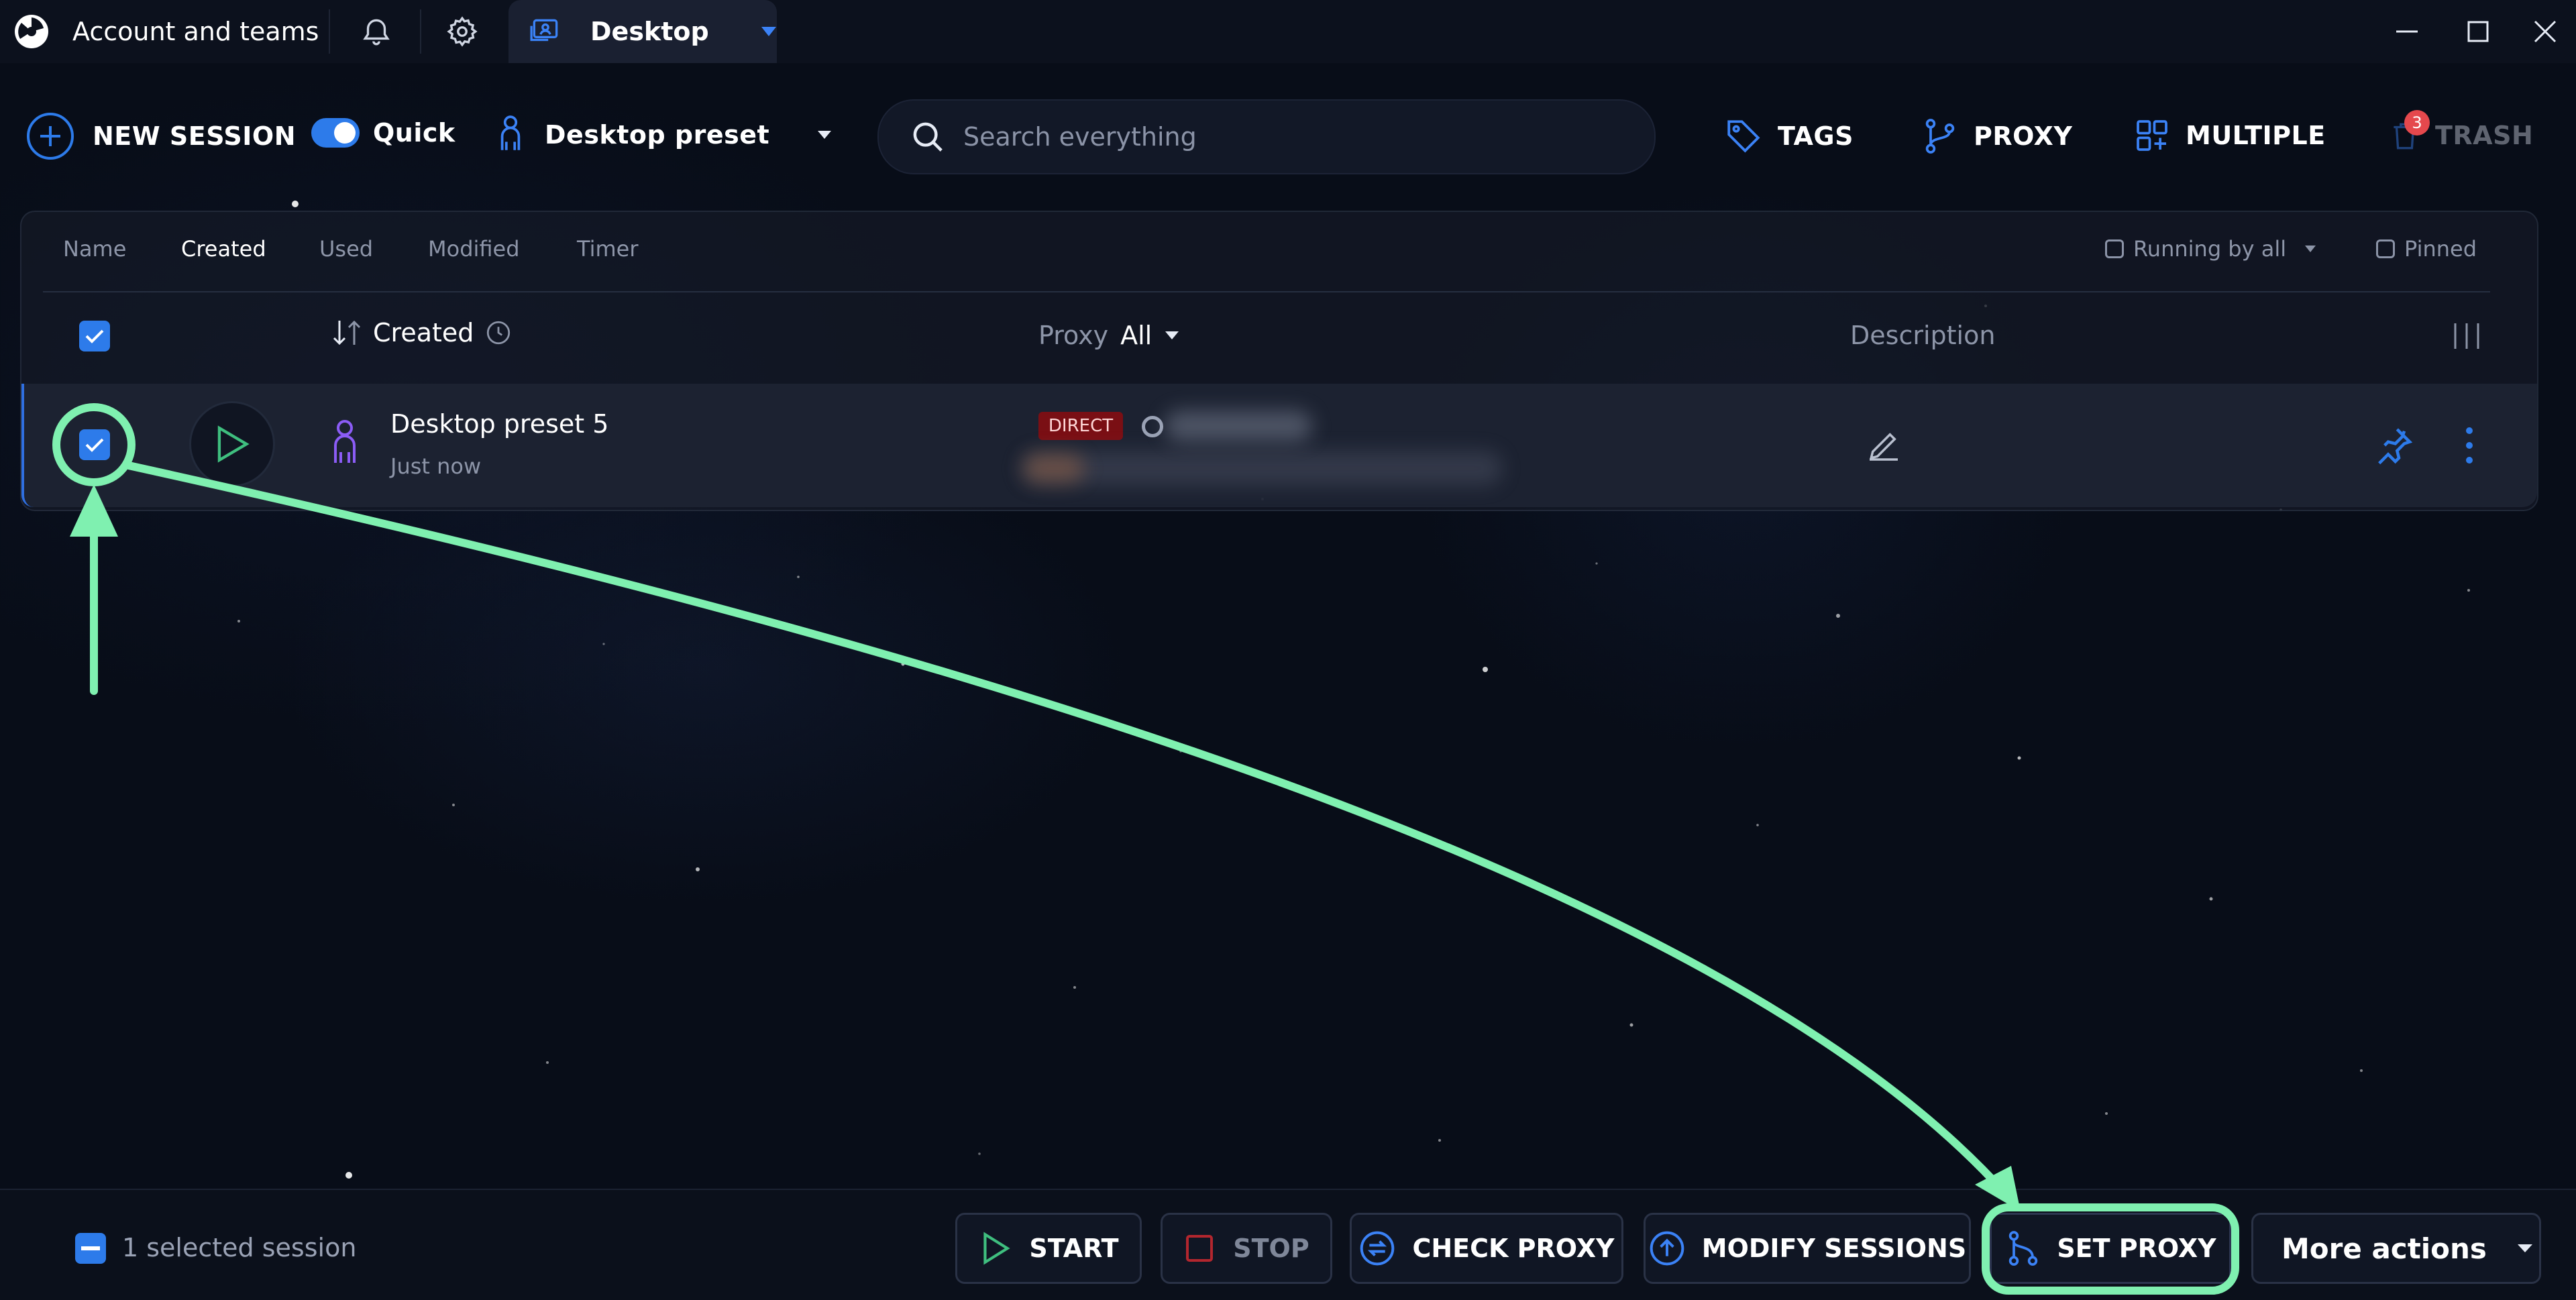 The width and height of the screenshot is (2576, 1300). Describe the element at coordinates (94, 445) in the screenshot. I see `highlight-circle` at that location.